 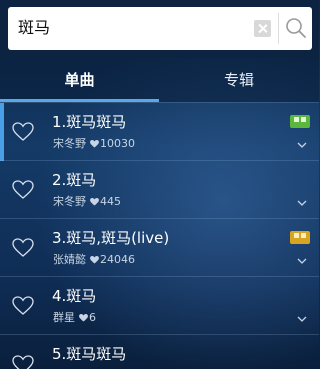 What do you see at coordinates (89, 122) in the screenshot?
I see `song-title: 1.斑马斑马` at bounding box center [89, 122].